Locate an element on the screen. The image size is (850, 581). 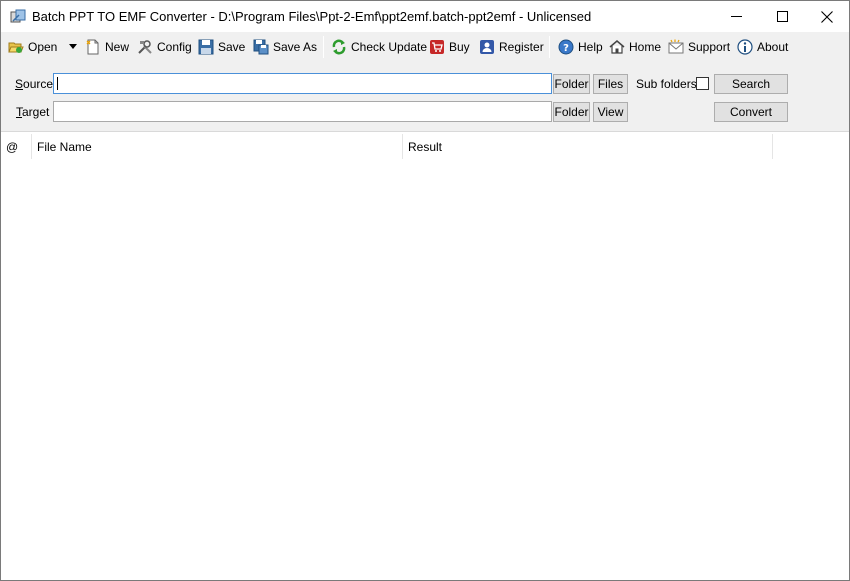
support-button: Support is located at coordinates (699, 47).